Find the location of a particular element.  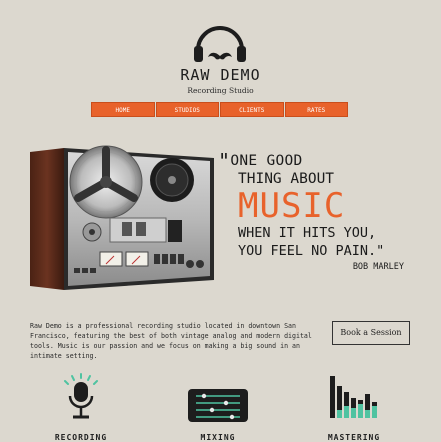

headphones-mustache-logo-icon is located at coordinates (220, 43).